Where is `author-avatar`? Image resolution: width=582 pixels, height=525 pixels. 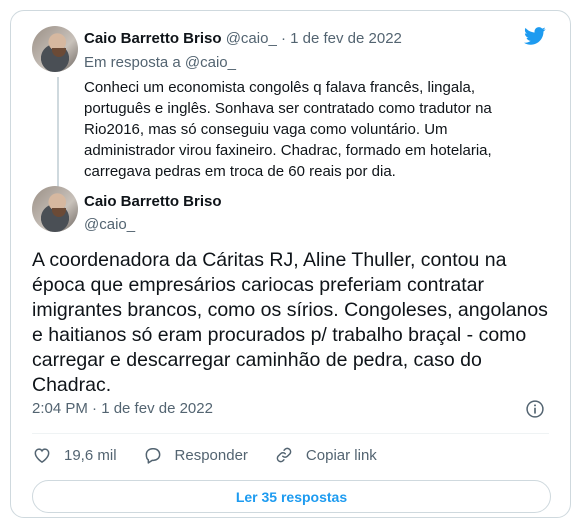
author-avatar is located at coordinates (55, 209).